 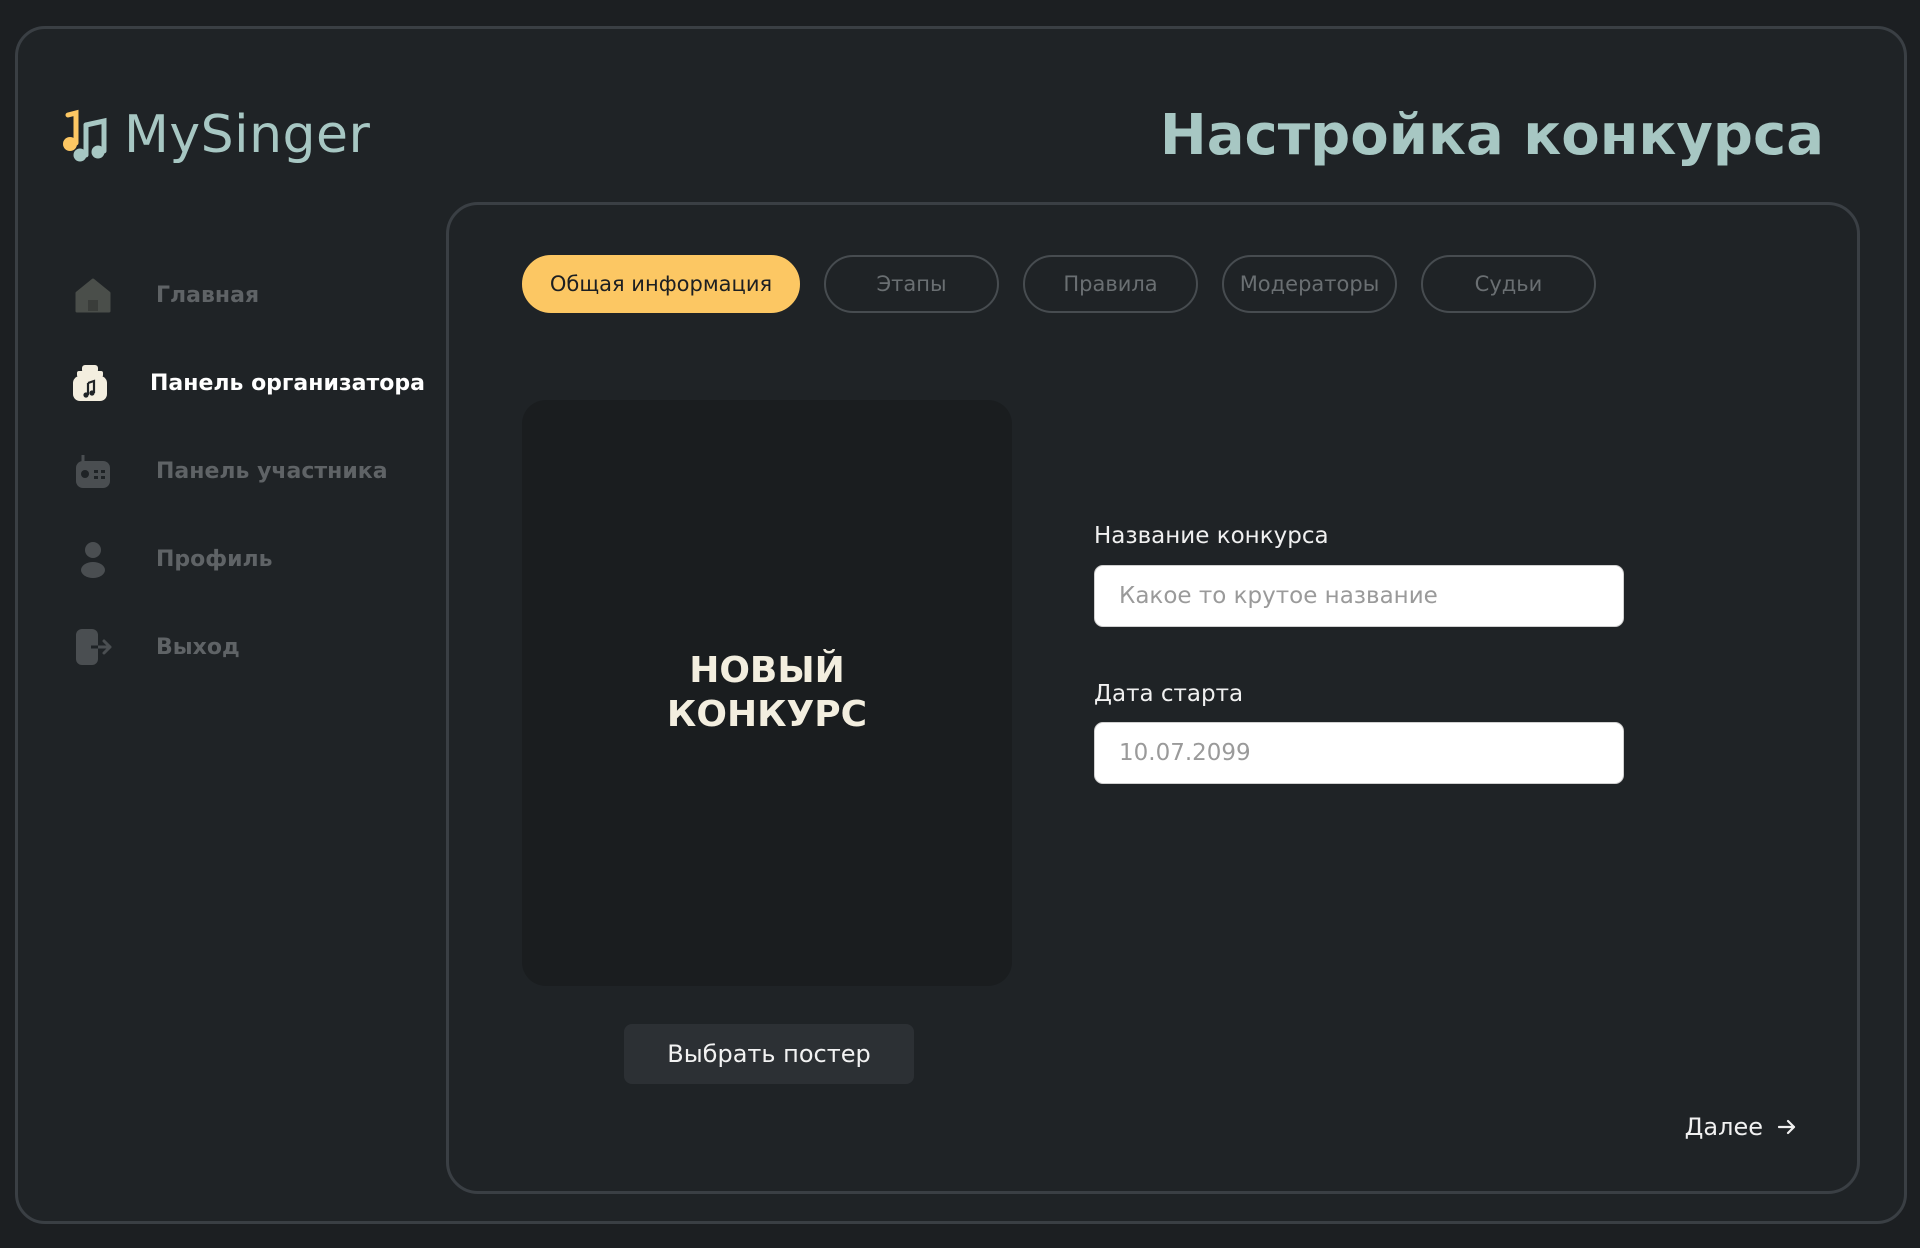 I want to click on sidebar-item-home: Главная, so click(x=240, y=295).